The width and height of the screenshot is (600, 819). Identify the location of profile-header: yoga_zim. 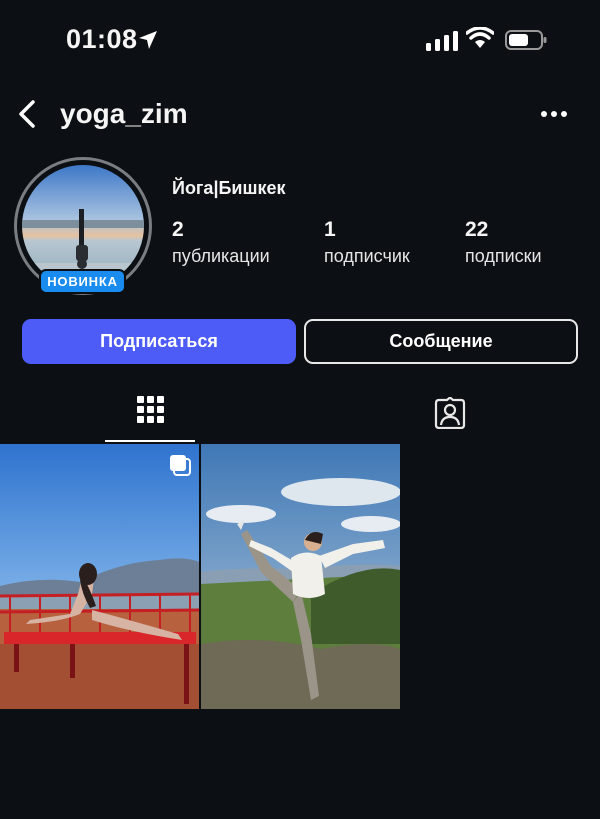
(300, 115).